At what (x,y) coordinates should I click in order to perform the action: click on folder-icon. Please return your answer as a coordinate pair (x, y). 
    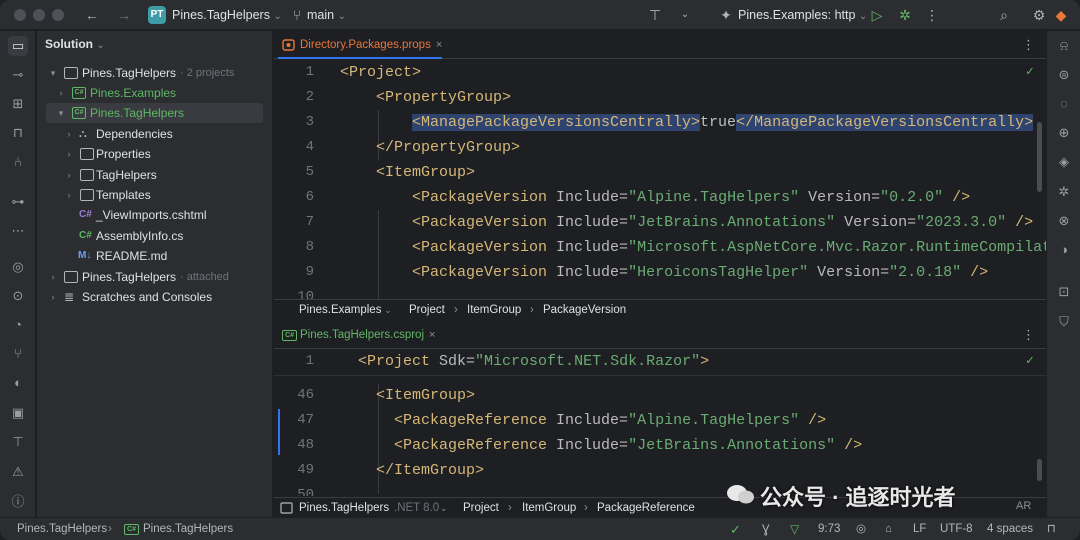
    Looking at the image, I should click on (87, 154).